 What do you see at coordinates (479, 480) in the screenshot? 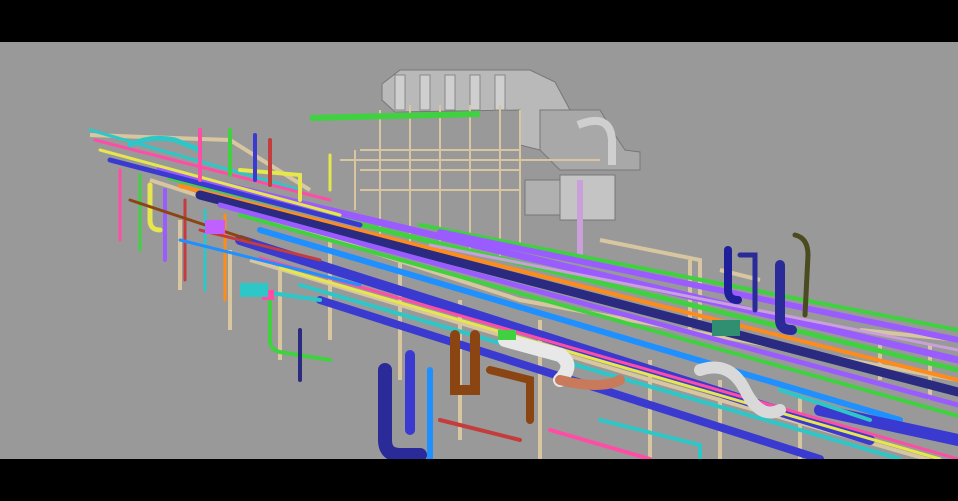
I see `letterbox-bottom` at bounding box center [479, 480].